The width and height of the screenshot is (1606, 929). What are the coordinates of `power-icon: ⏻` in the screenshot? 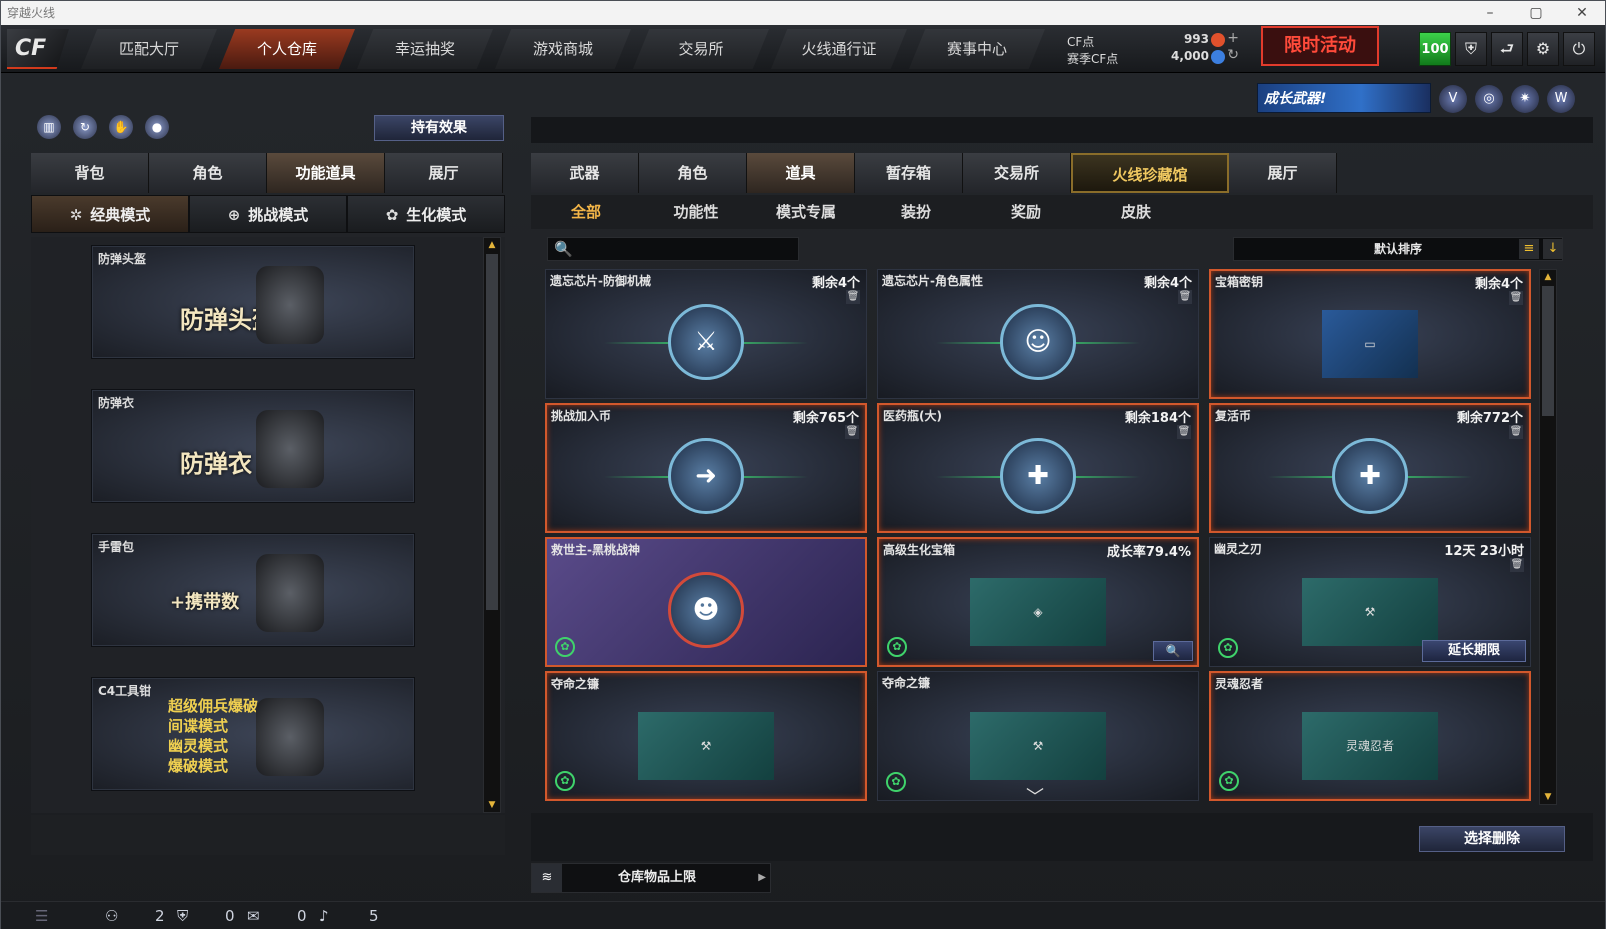 It's located at (1579, 49).